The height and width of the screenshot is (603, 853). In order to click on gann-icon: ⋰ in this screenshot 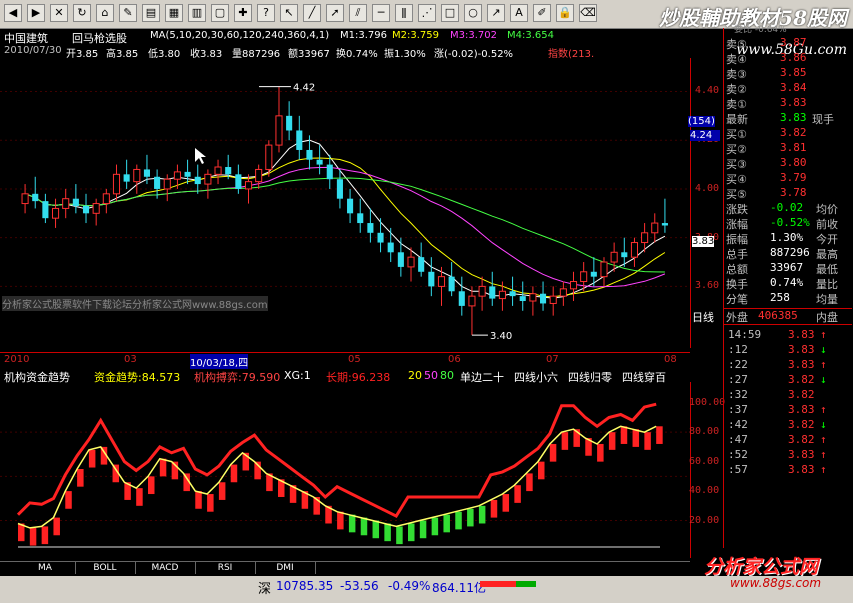, I will do `click(427, 13)`.